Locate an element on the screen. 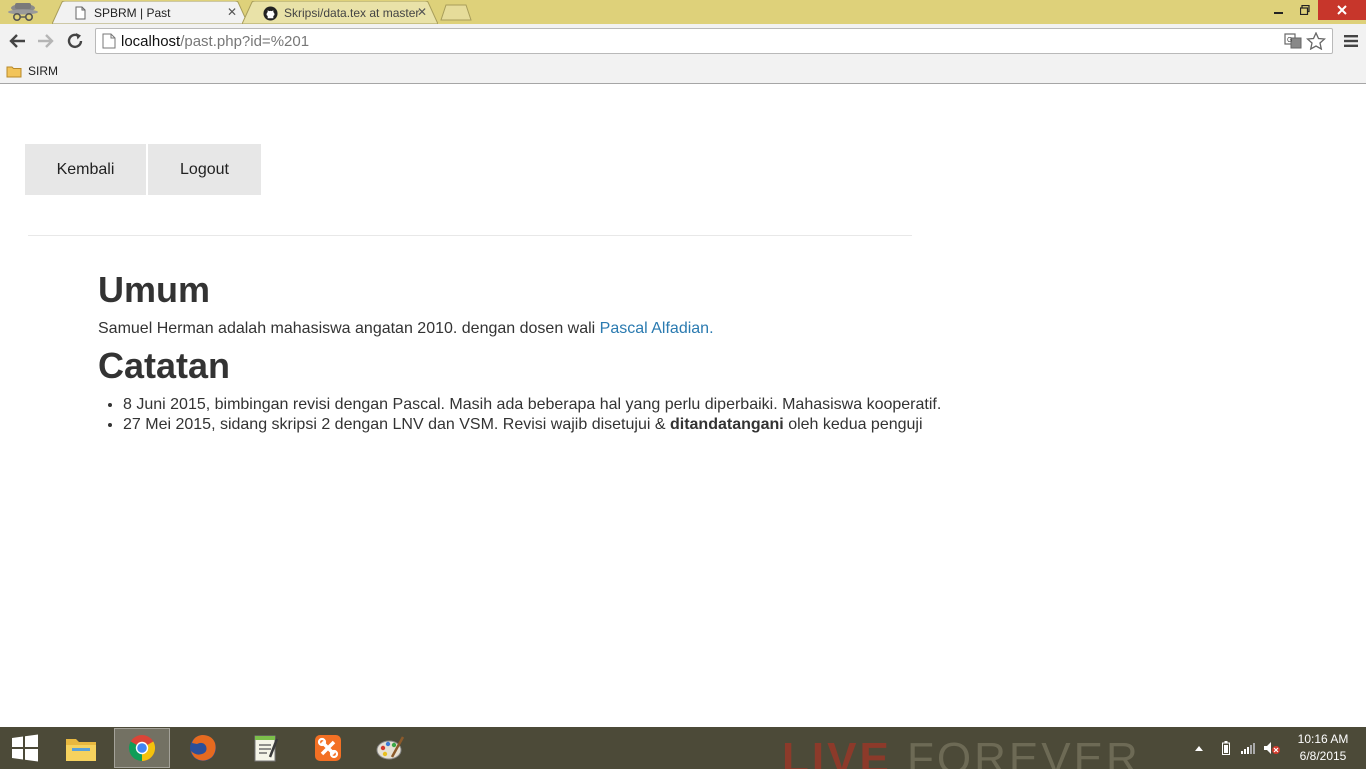 Image resolution: width=1366 pixels, height=769 pixels. page-nav-menu: Kembali Logout is located at coordinates (144, 169).